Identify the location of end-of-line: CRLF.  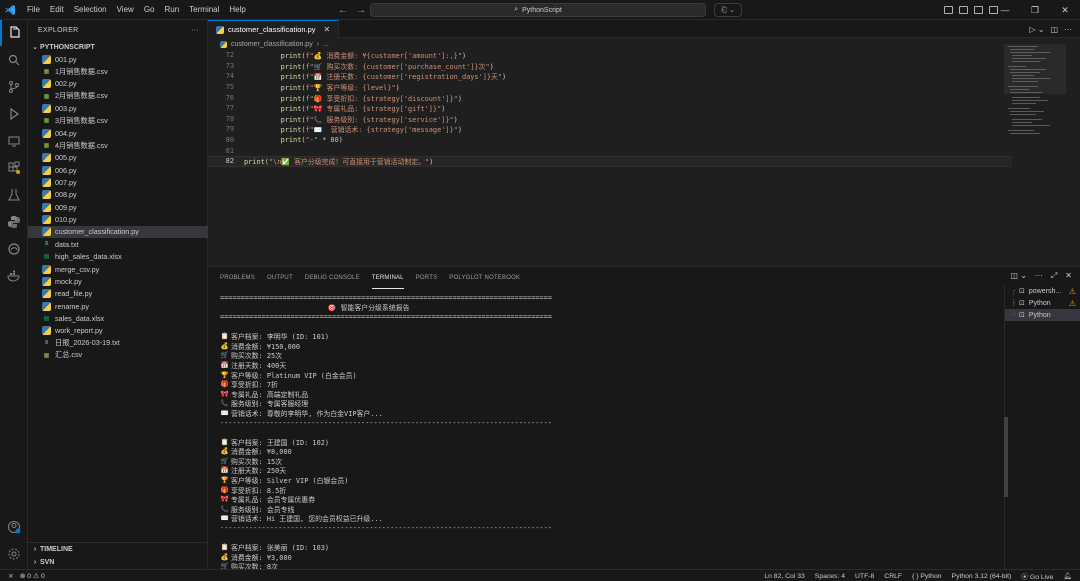
(893, 576).